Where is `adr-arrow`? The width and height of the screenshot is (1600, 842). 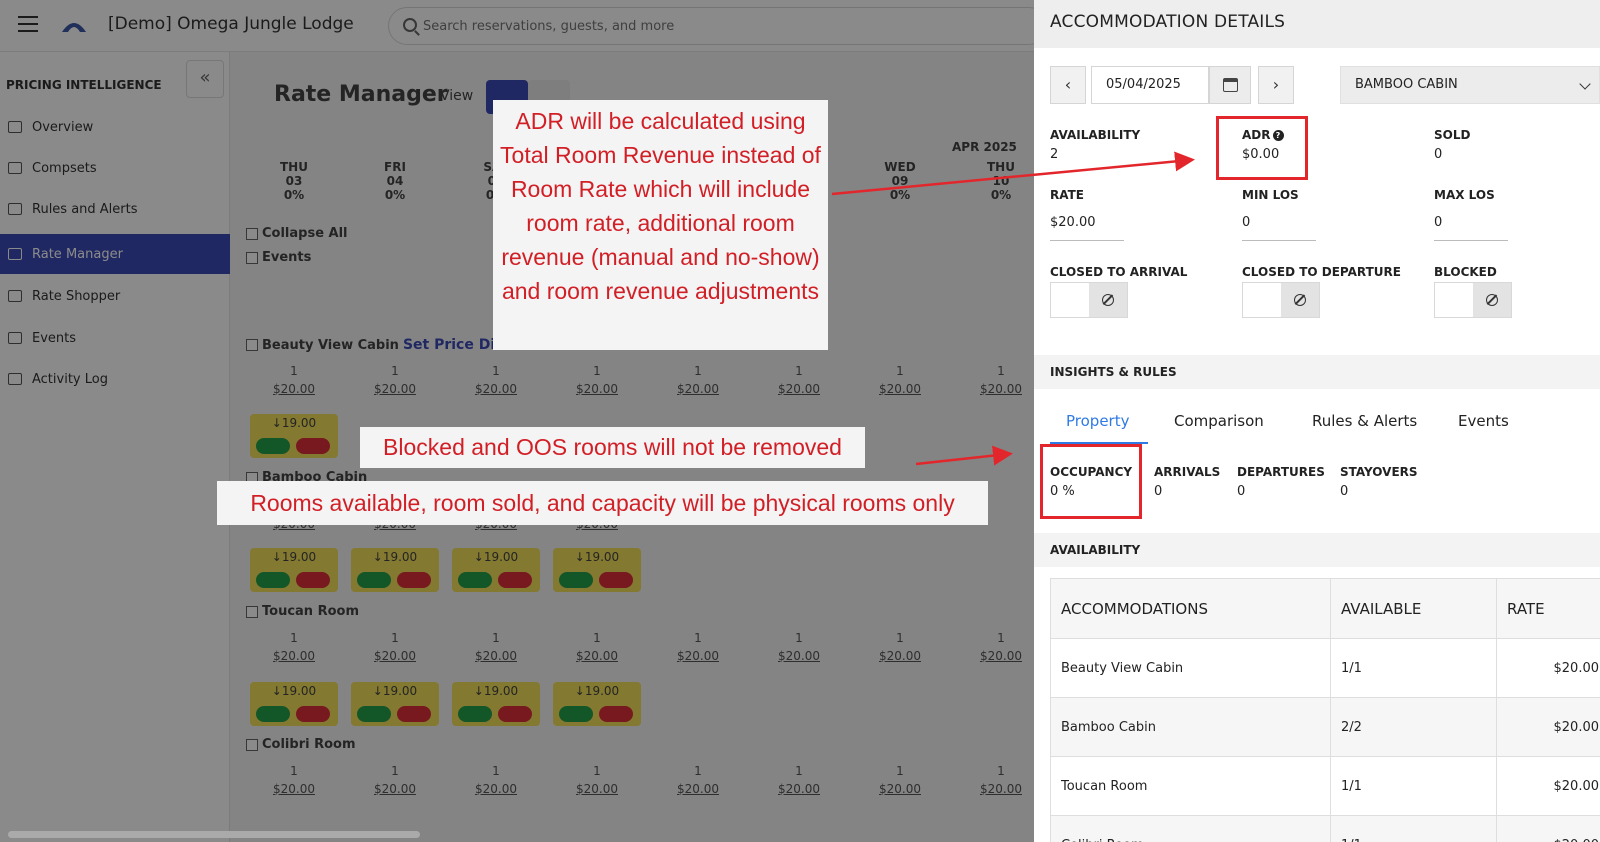 adr-arrow is located at coordinates (1013, 173).